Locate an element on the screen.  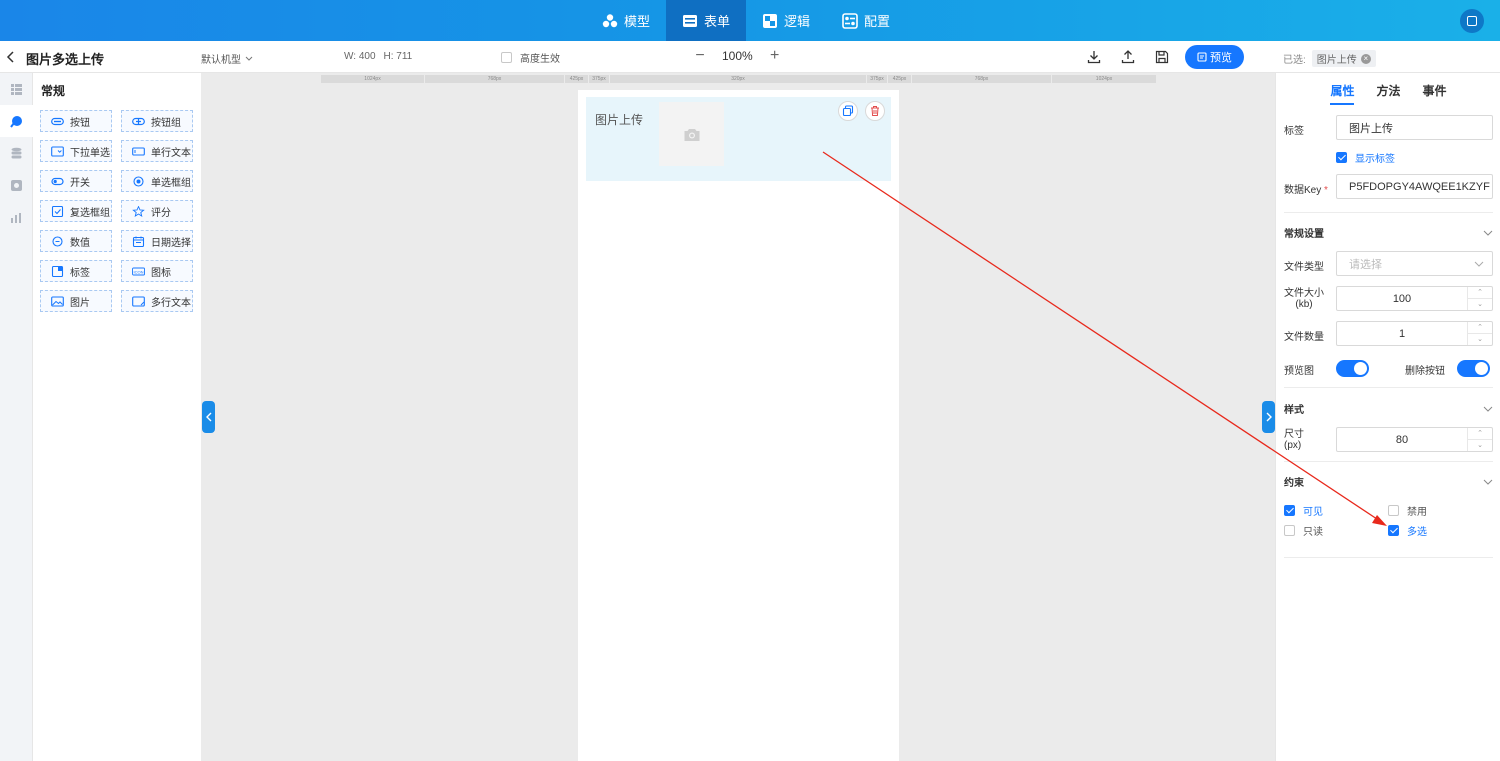
upload-field-label: 图片上传 is located at coordinates (619, 120).